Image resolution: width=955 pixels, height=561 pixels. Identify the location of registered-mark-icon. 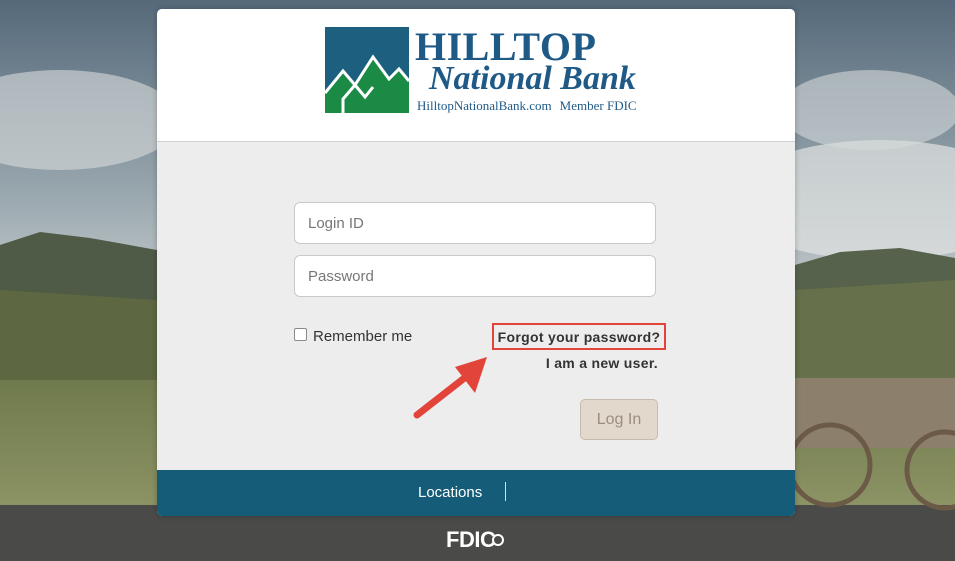
(498, 540).